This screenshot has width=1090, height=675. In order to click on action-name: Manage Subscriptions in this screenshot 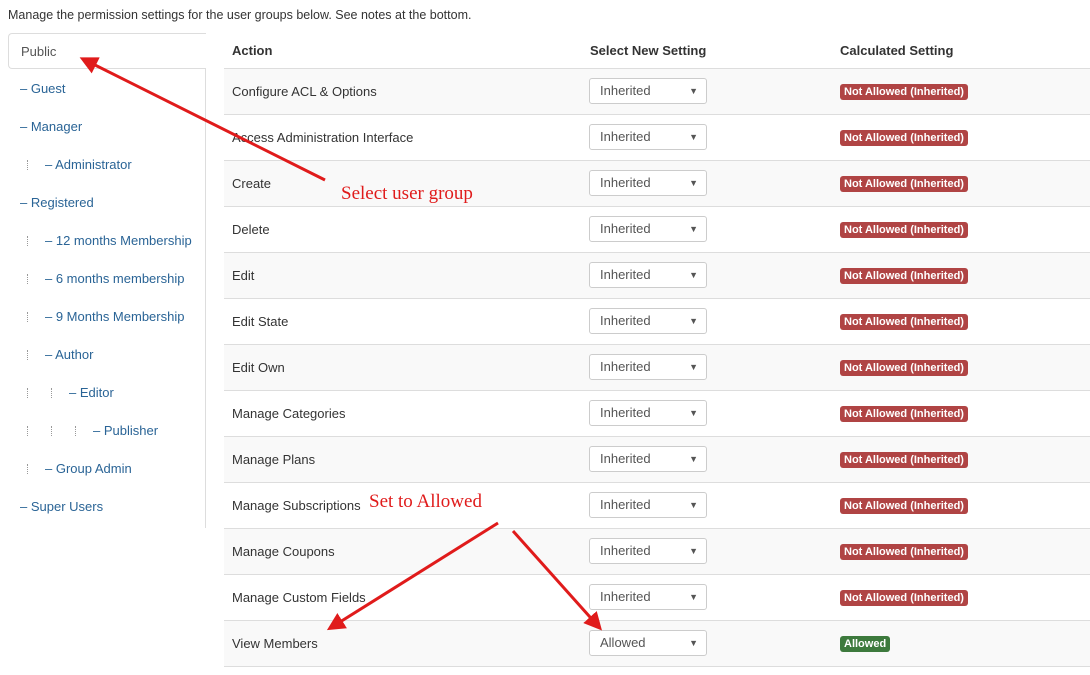, I will do `click(296, 505)`.